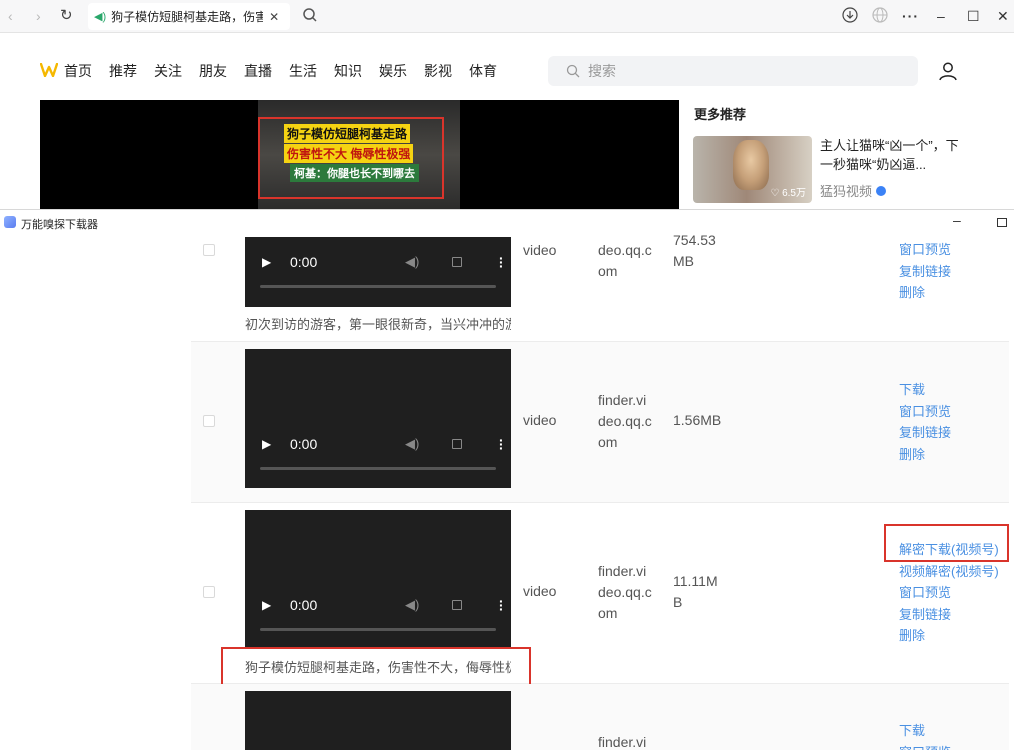 This screenshot has height=750, width=1014. What do you see at coordinates (695, 591) in the screenshot?
I see `row-size: 11.11MB` at bounding box center [695, 591].